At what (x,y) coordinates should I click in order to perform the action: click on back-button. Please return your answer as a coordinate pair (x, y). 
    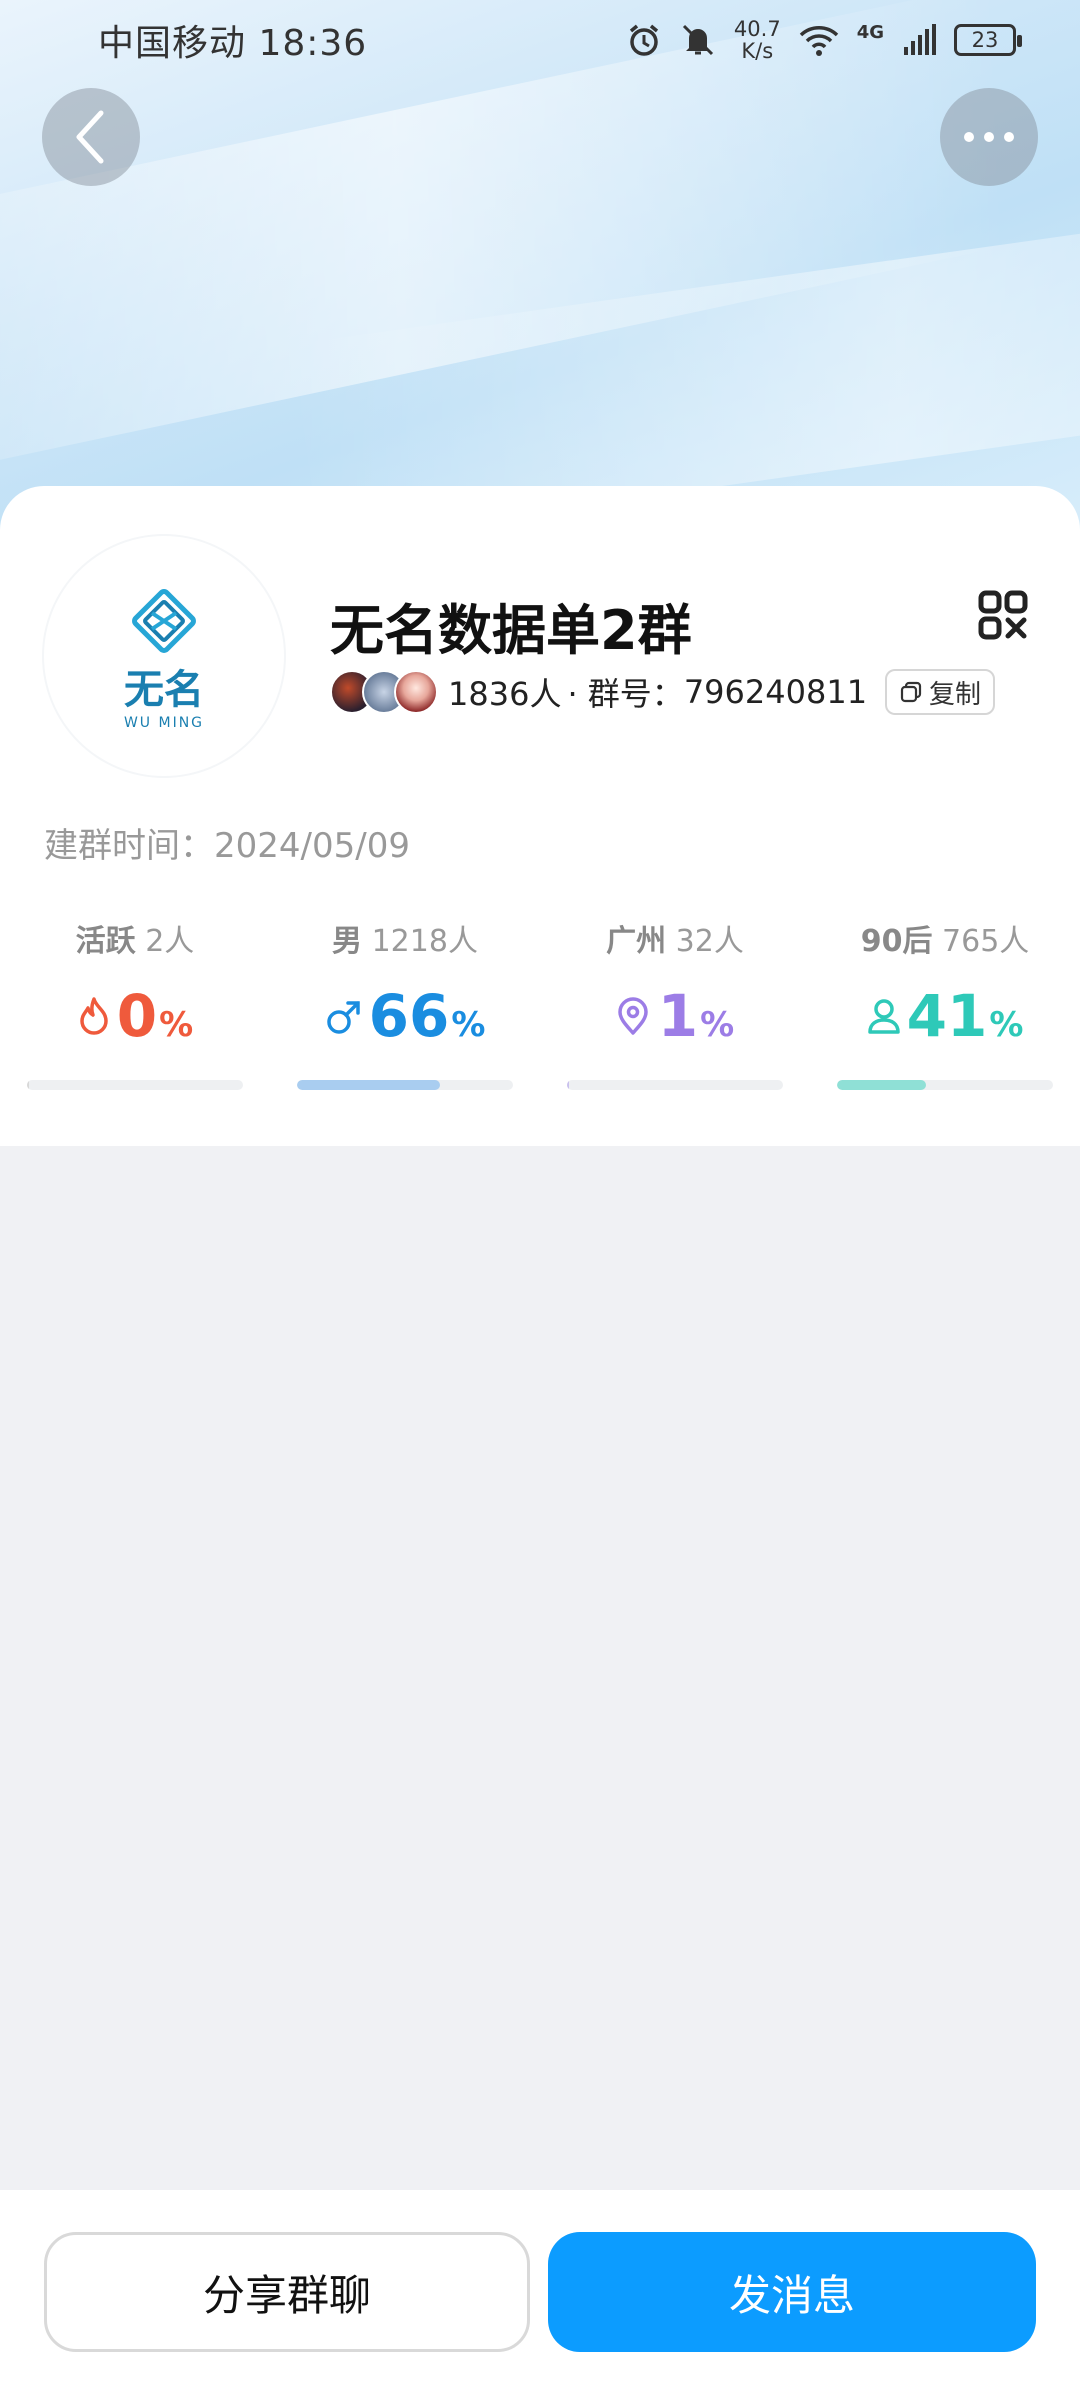
    Looking at the image, I should click on (91, 137).